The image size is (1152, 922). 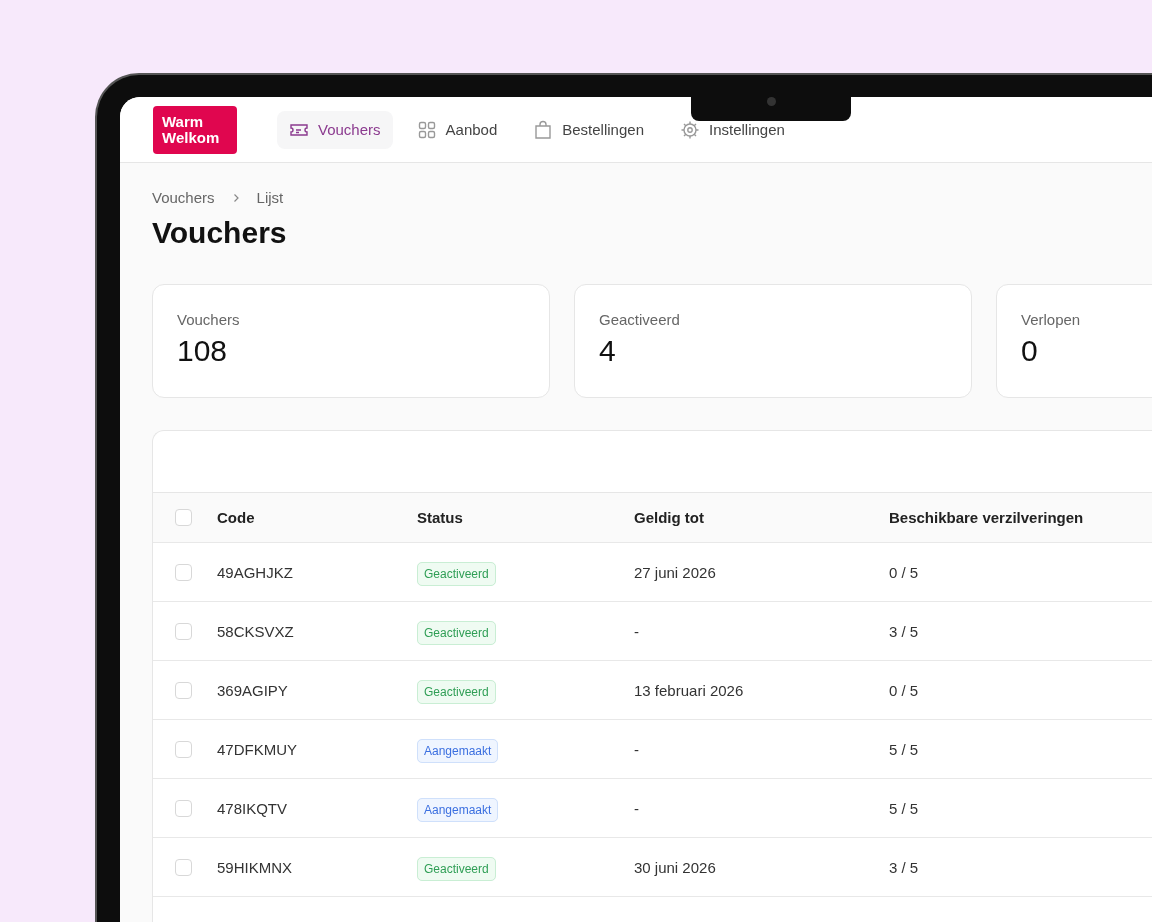 I want to click on column-header: Beschikbare verzilveringen, so click(x=987, y=517).